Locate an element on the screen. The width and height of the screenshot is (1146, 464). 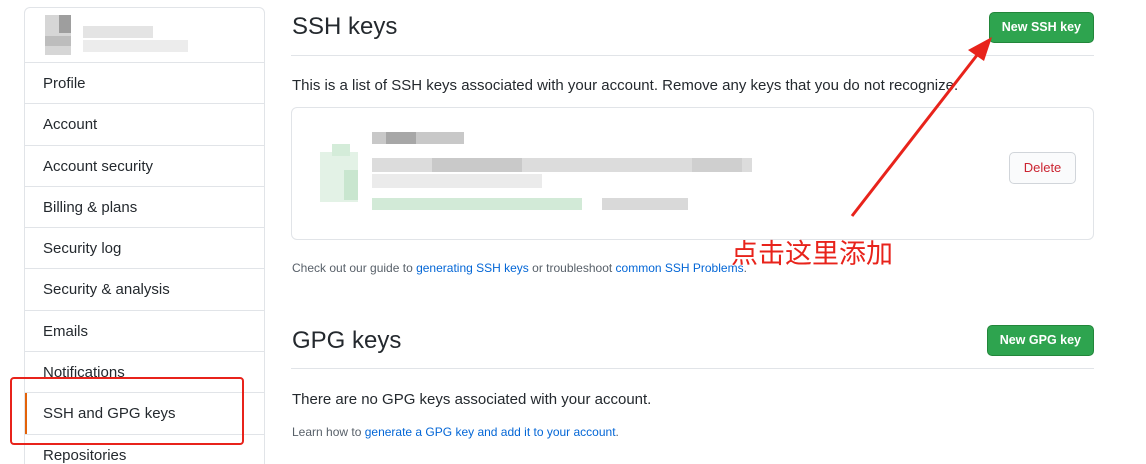
generating-ssh-keys-link: generating SSH keys is located at coordinates (472, 268).